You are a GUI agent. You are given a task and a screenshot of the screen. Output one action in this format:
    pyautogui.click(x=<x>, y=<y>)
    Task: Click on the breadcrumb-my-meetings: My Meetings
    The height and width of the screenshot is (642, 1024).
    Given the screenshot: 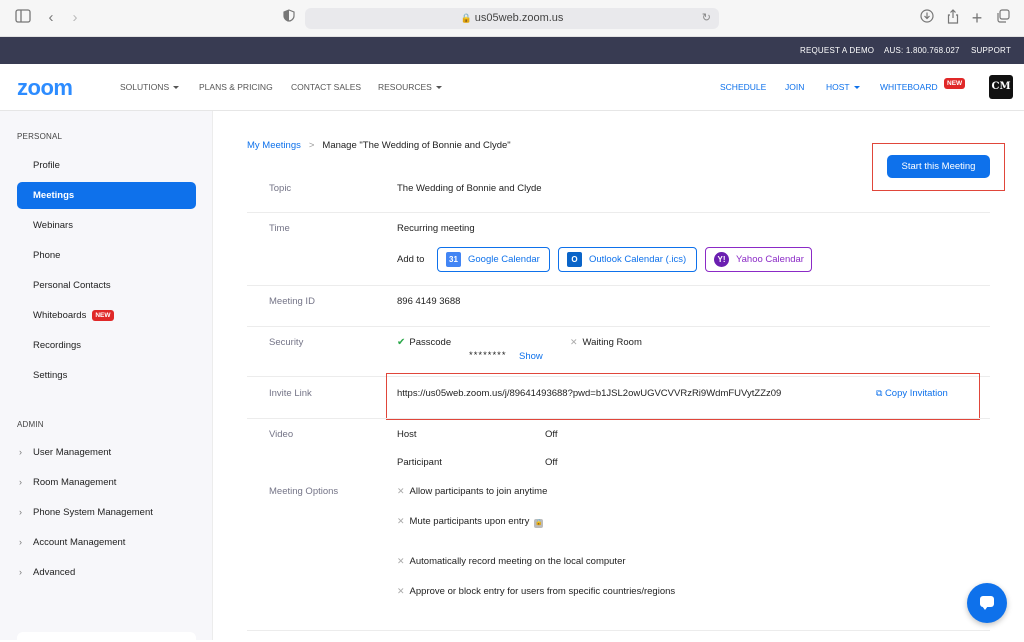 What is the action you would take?
    pyautogui.click(x=274, y=145)
    